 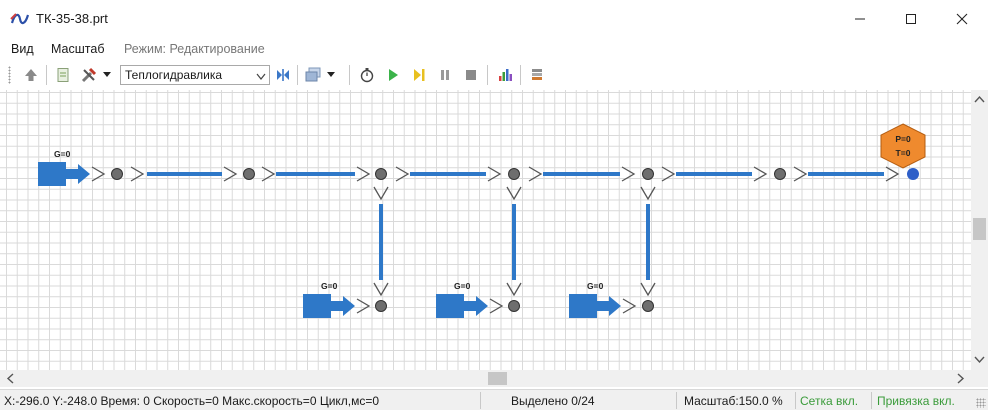 I want to click on sink-label-t: T=0, so click(x=903, y=153).